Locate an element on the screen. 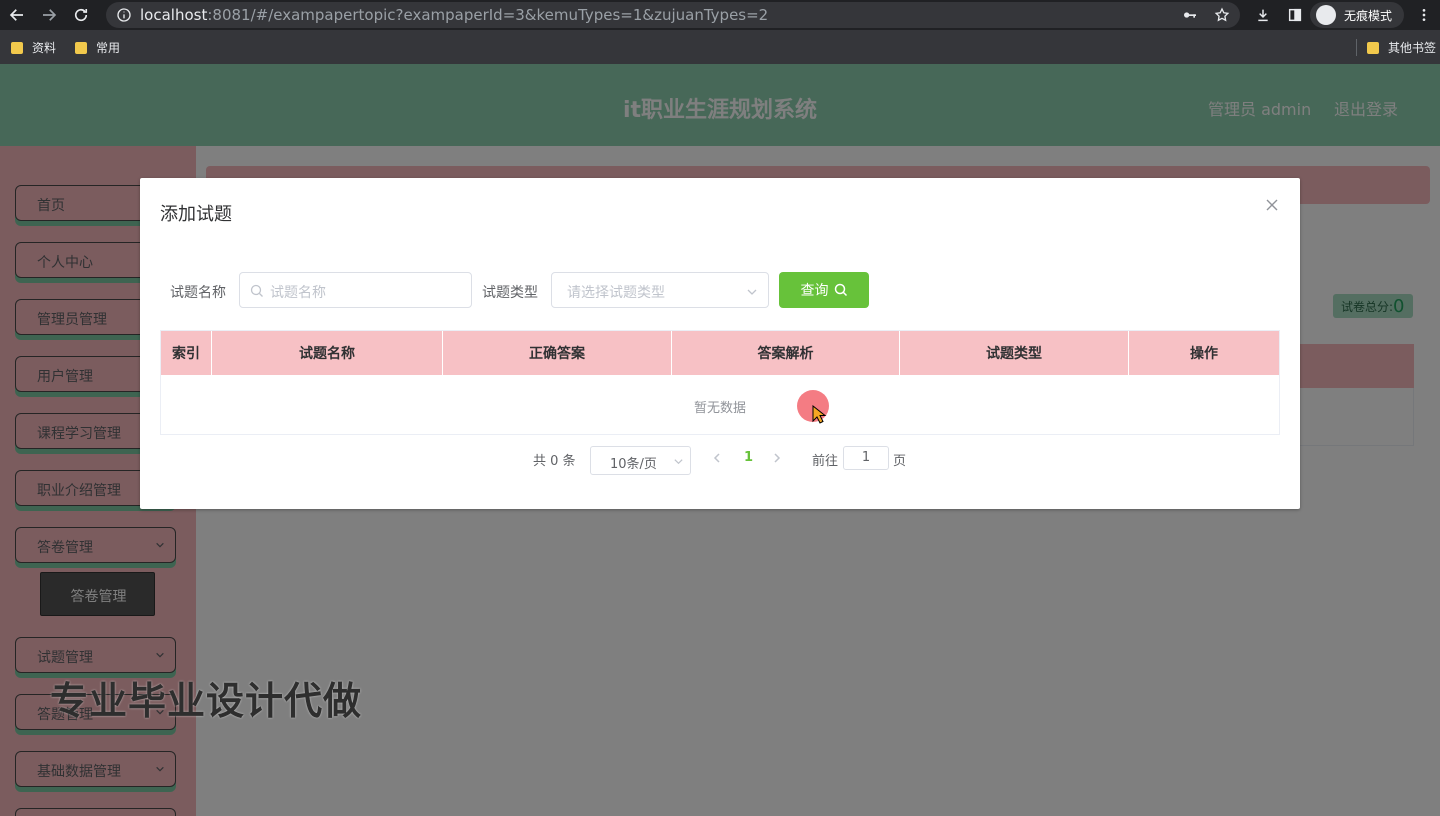 The image size is (1440, 816). other-bookmarks-label: 其他书签 is located at coordinates (1412, 48).